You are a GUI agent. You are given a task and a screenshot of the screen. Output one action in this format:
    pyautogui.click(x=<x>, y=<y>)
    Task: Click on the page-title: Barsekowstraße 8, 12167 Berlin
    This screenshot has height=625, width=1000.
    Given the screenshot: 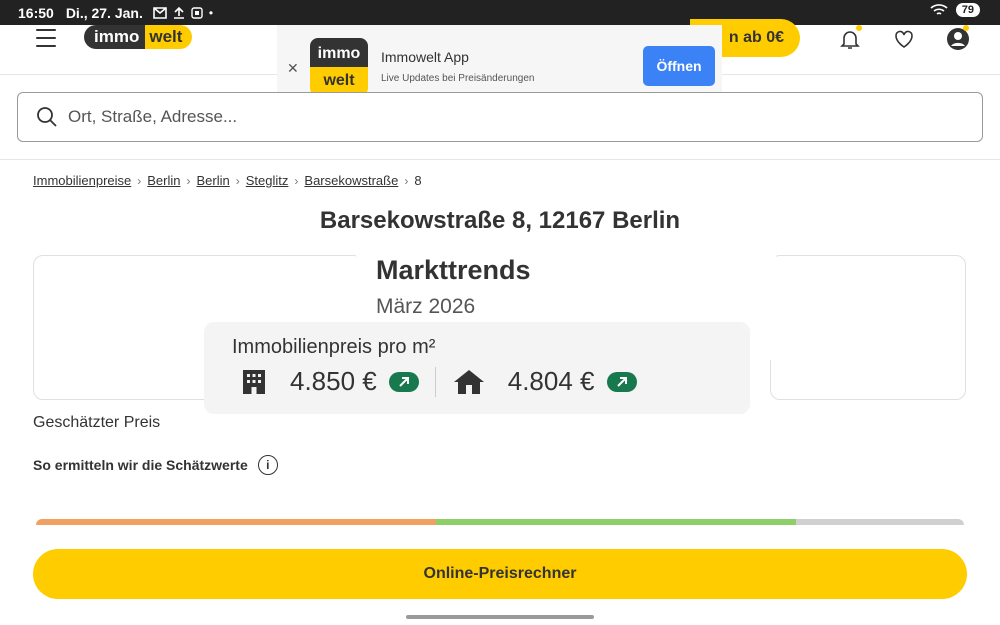 What is the action you would take?
    pyautogui.click(x=500, y=220)
    